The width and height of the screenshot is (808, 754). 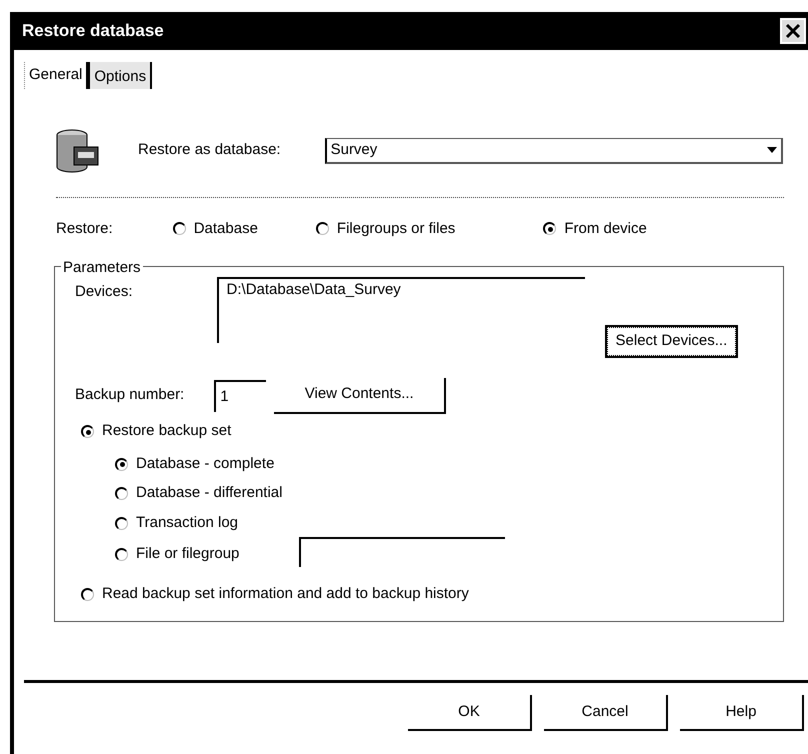 What do you see at coordinates (605, 229) in the screenshot?
I see `radio-label: From device` at bounding box center [605, 229].